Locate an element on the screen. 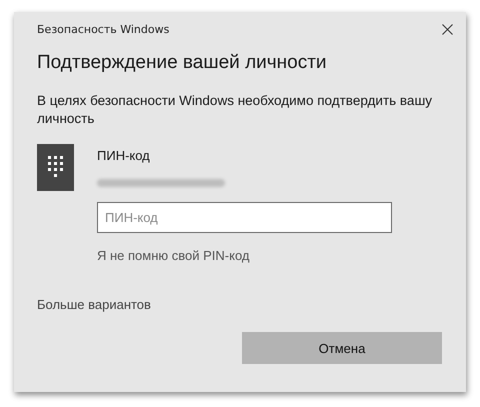  dialog-heading: Подтверждение вашей личности is located at coordinates (182, 63).